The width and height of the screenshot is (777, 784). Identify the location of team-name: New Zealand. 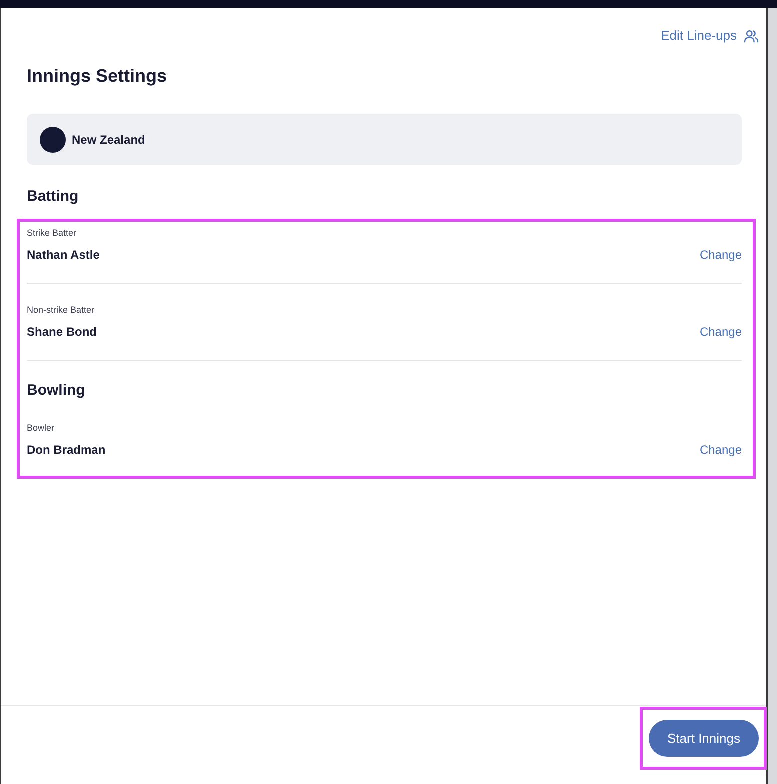
(109, 139).